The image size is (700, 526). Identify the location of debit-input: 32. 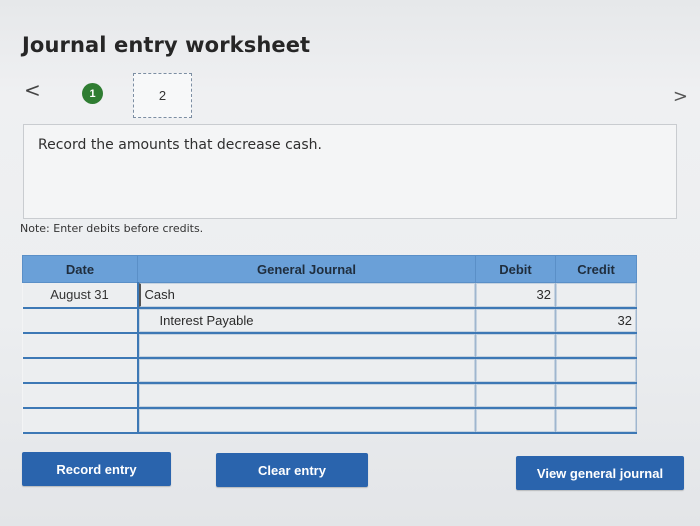
(515, 295).